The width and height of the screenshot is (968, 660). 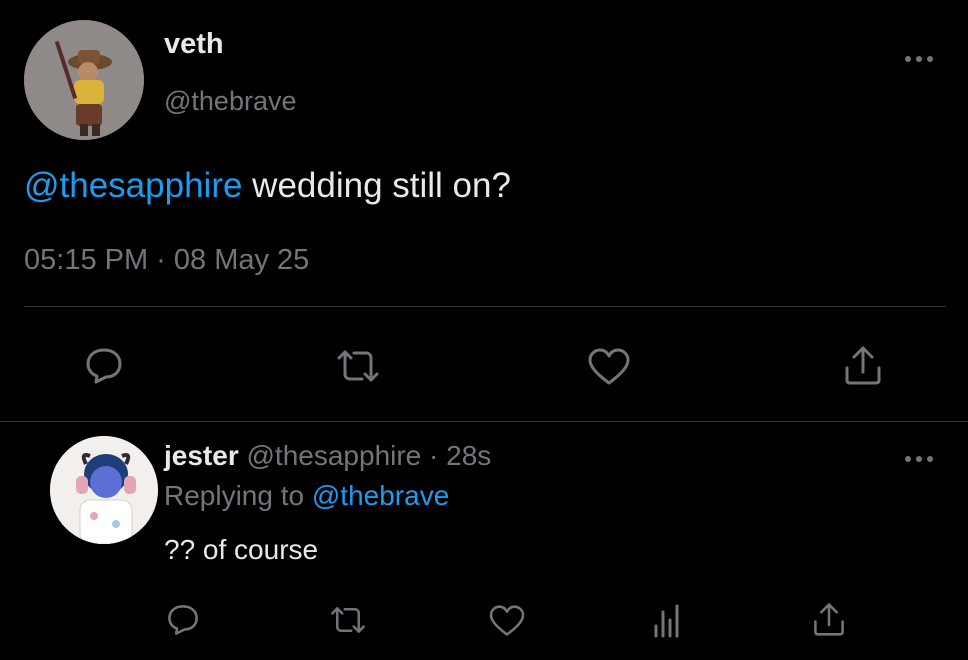 I want to click on user-handle: @thebrave, so click(x=230, y=101).